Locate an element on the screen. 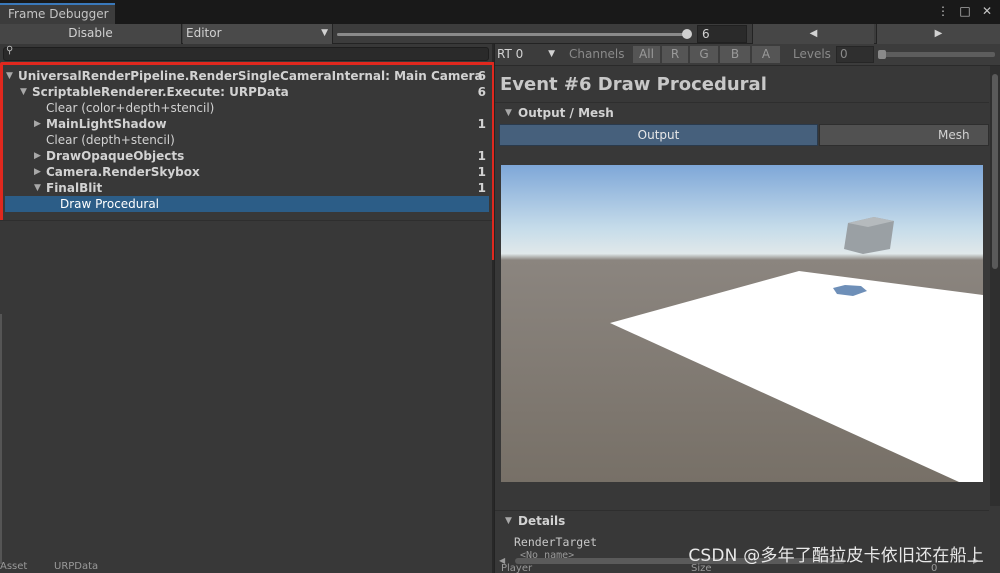 This screenshot has width=1000, height=573. white-ground-plane is located at coordinates (796, 376).